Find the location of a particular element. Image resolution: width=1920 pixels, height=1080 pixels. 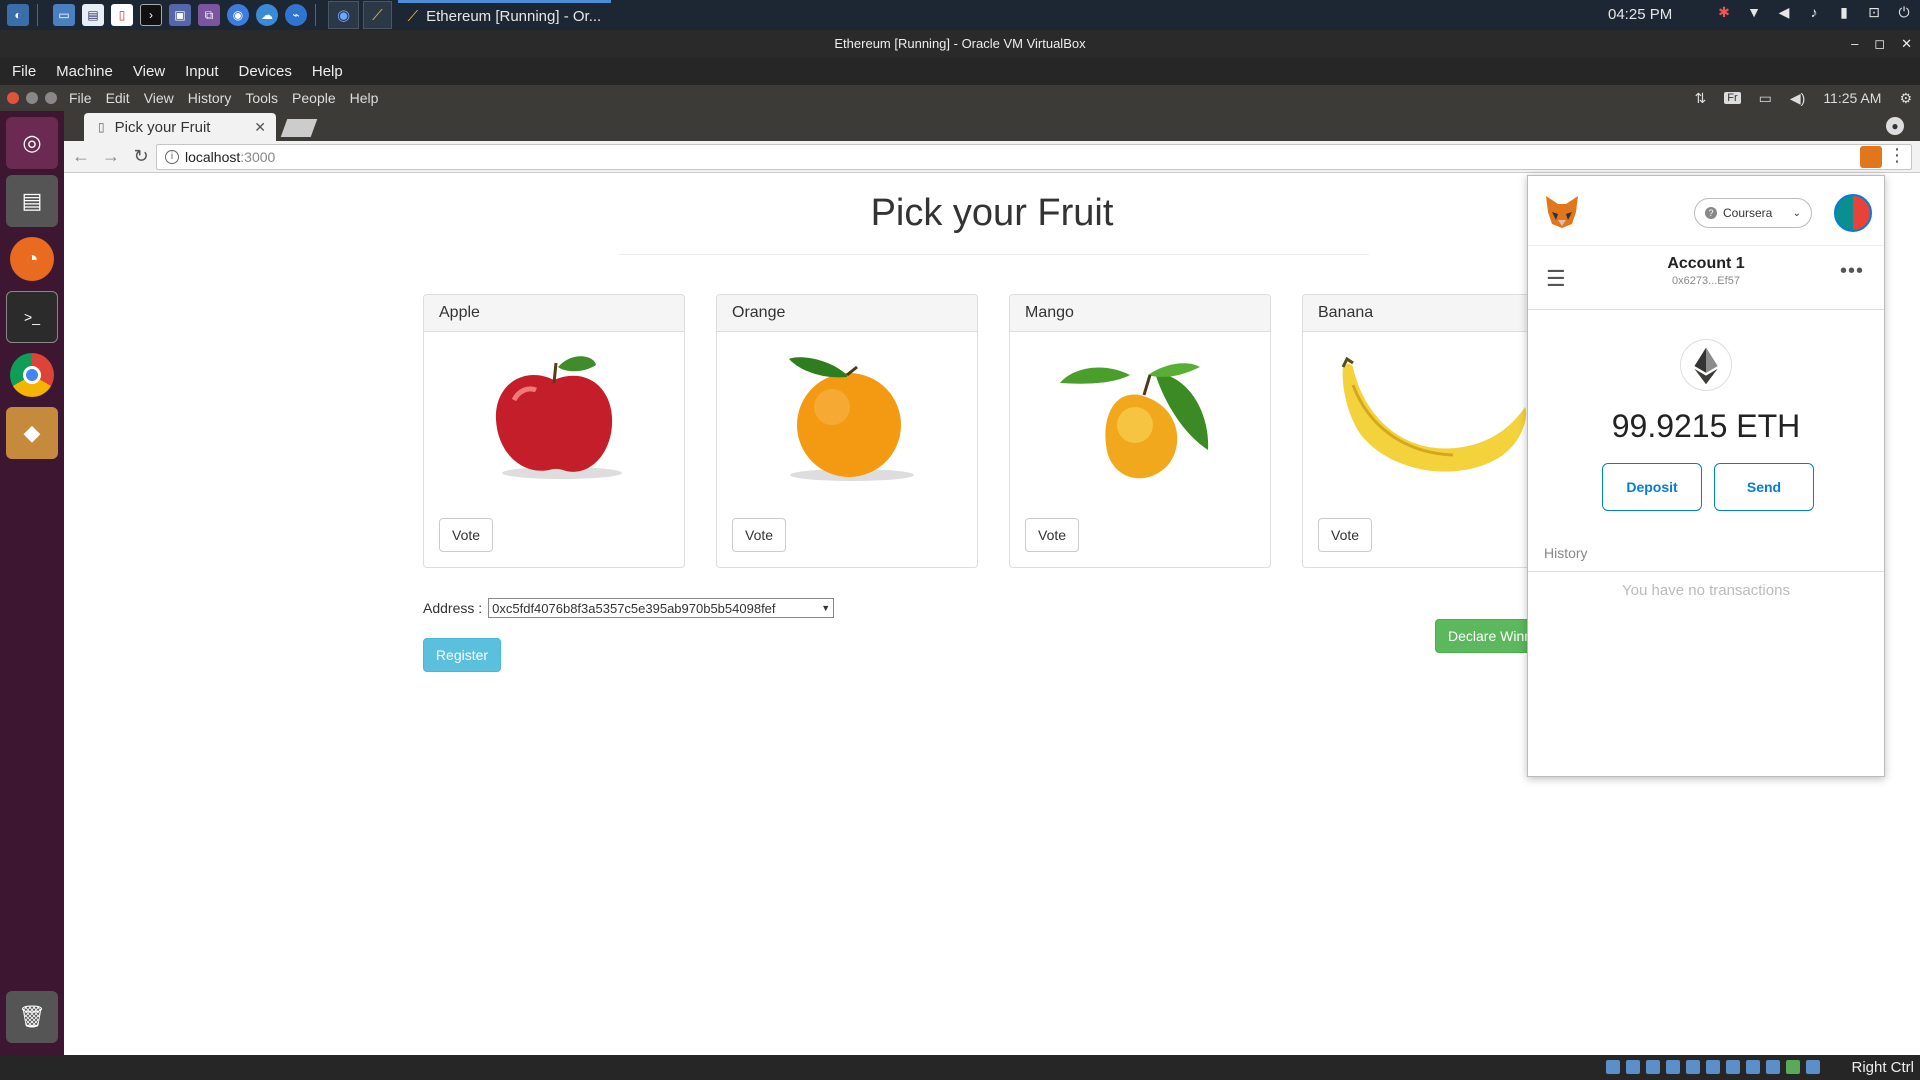

forward-arrow-icon: → is located at coordinates (111, 156).